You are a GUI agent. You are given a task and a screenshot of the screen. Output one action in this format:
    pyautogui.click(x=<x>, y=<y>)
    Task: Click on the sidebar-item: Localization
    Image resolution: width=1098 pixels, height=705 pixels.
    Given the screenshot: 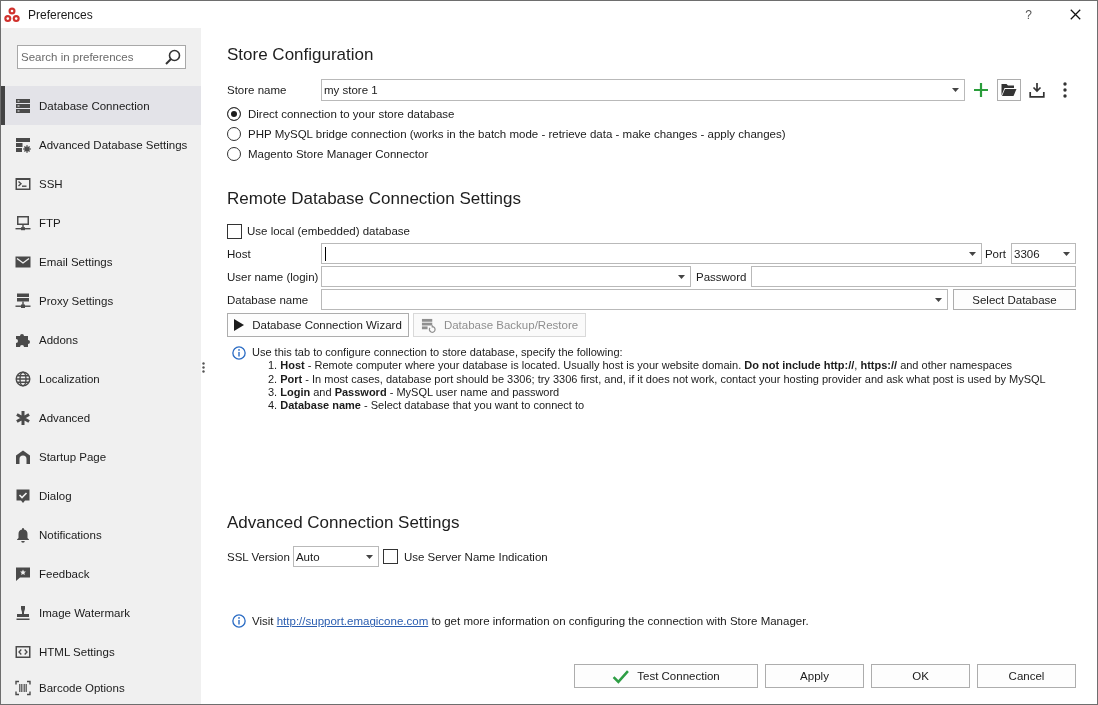 What is the action you would take?
    pyautogui.click(x=101, y=378)
    